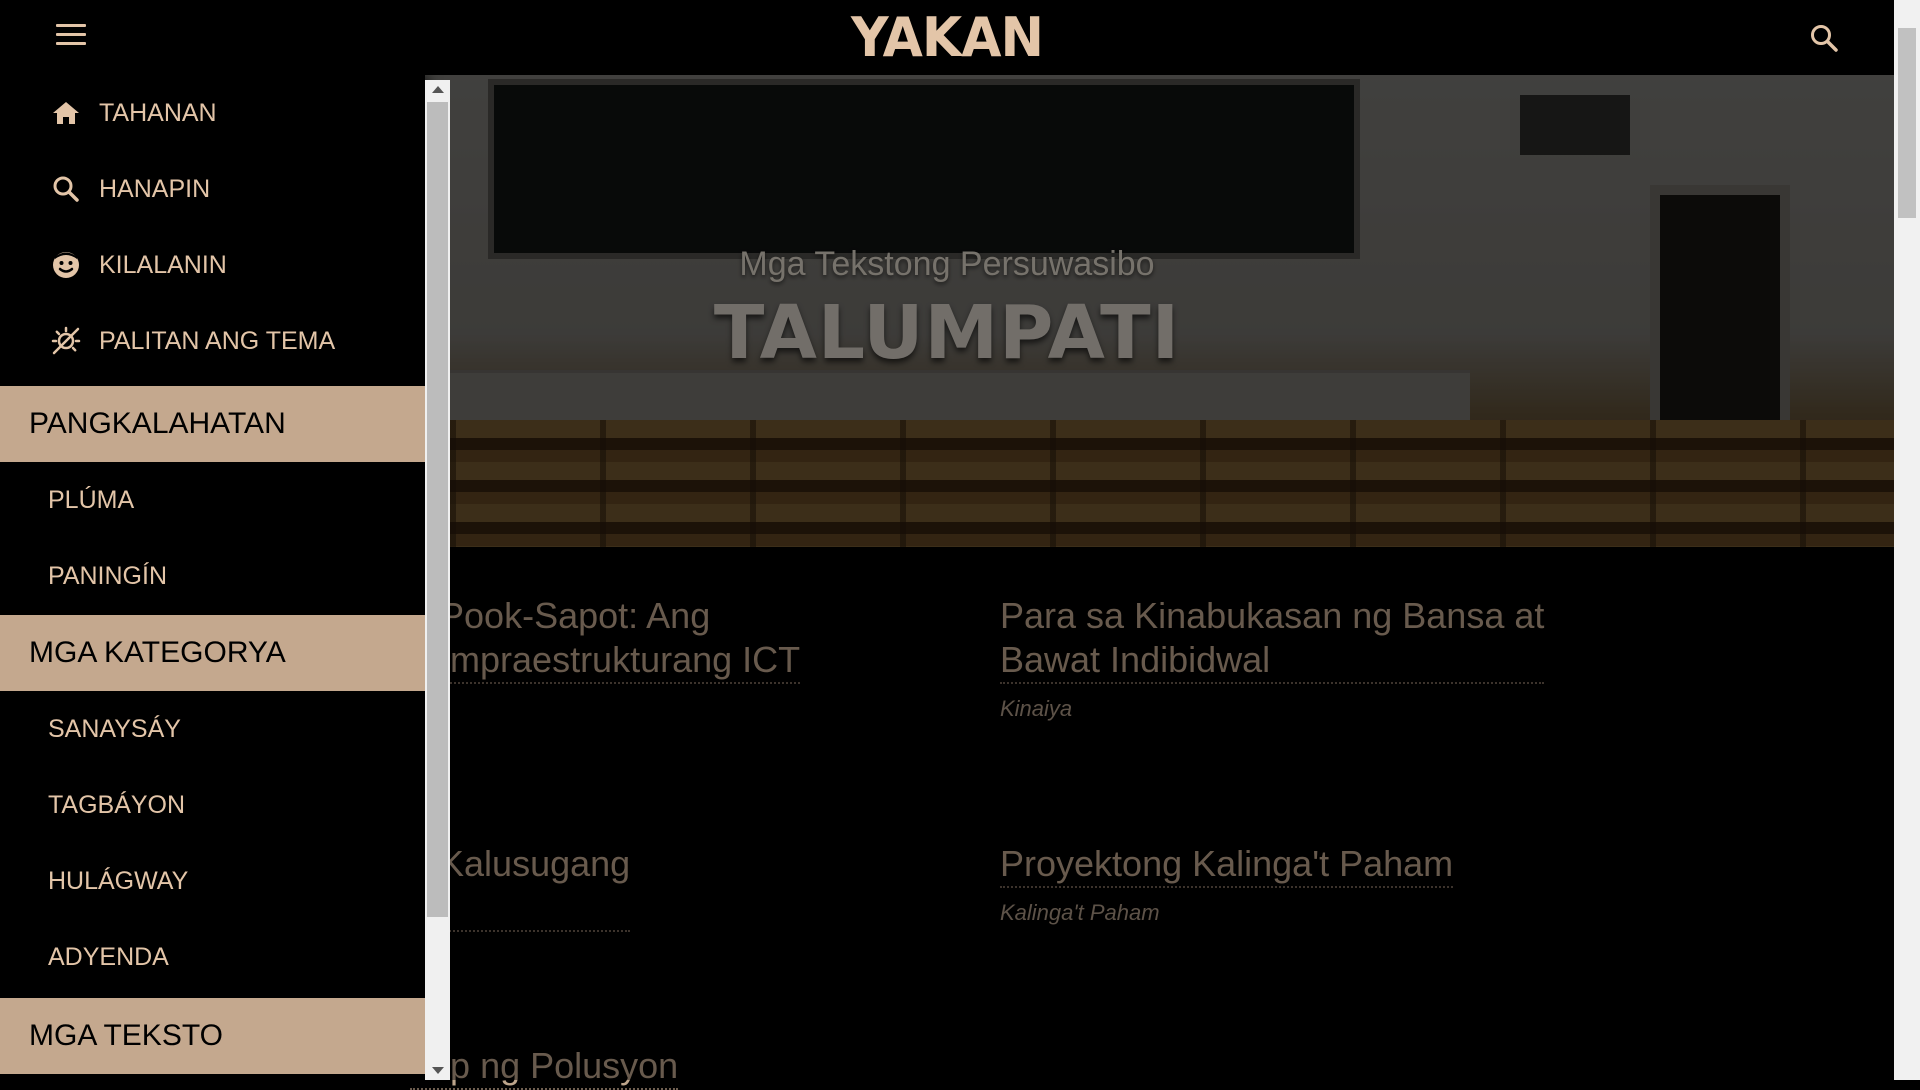  I want to click on article-title-line1: g Pook-Sapot: Ang, so click(560, 615).